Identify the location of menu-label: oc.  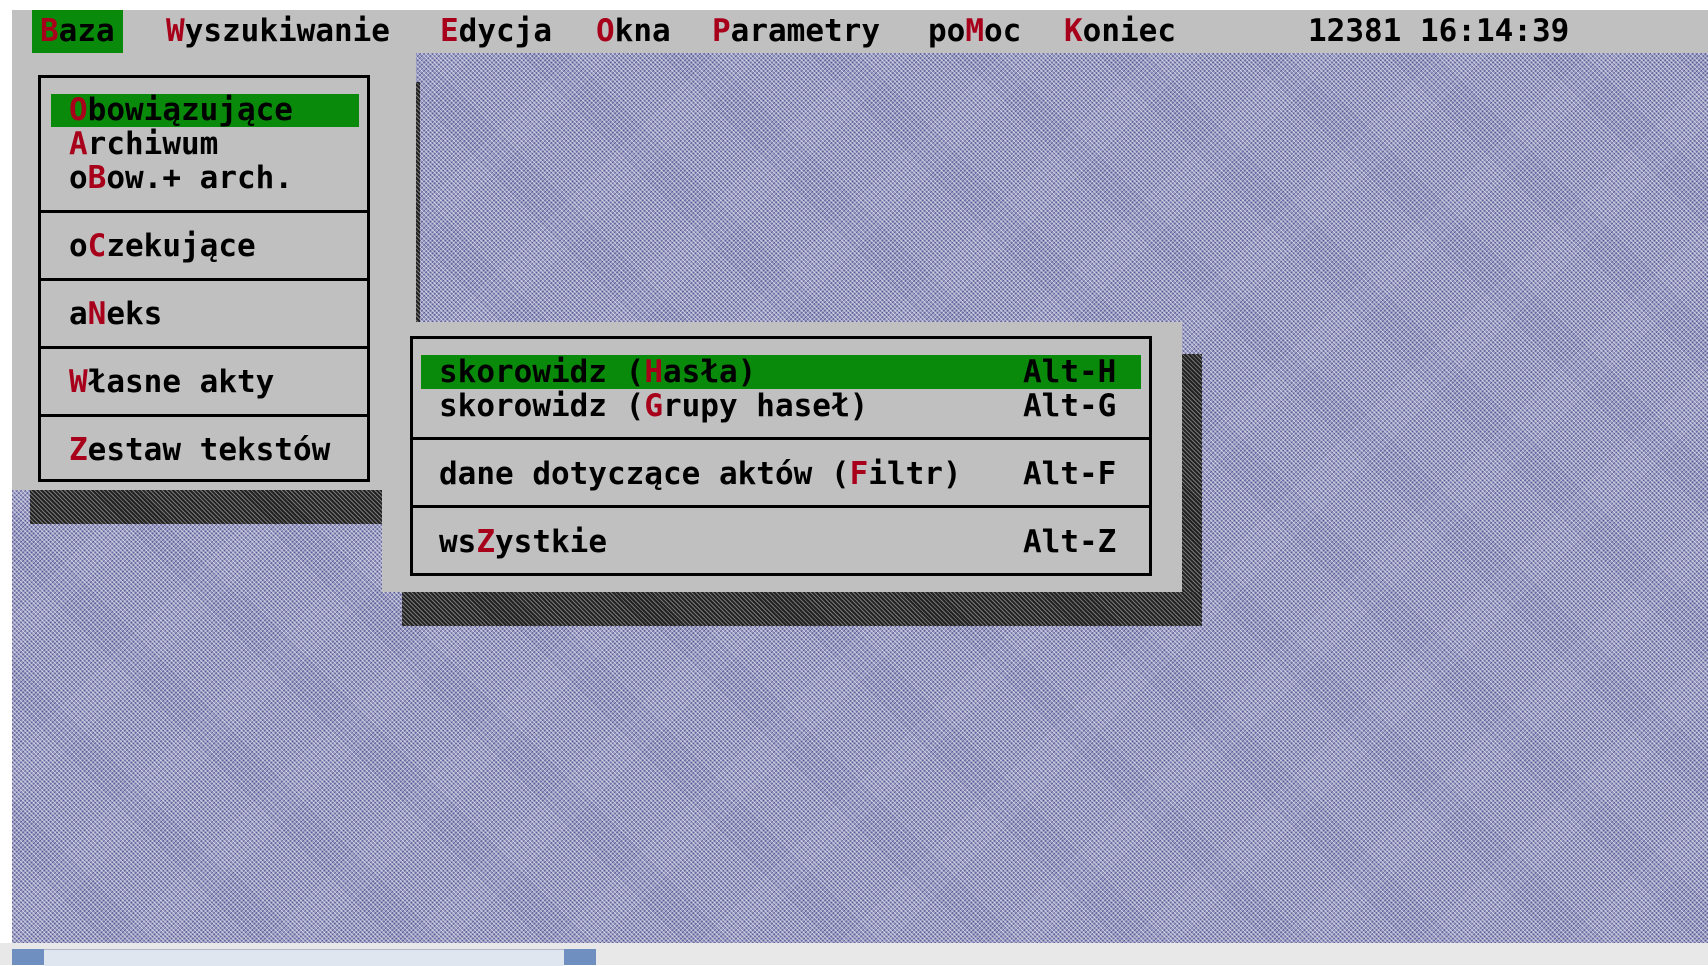
(1003, 31).